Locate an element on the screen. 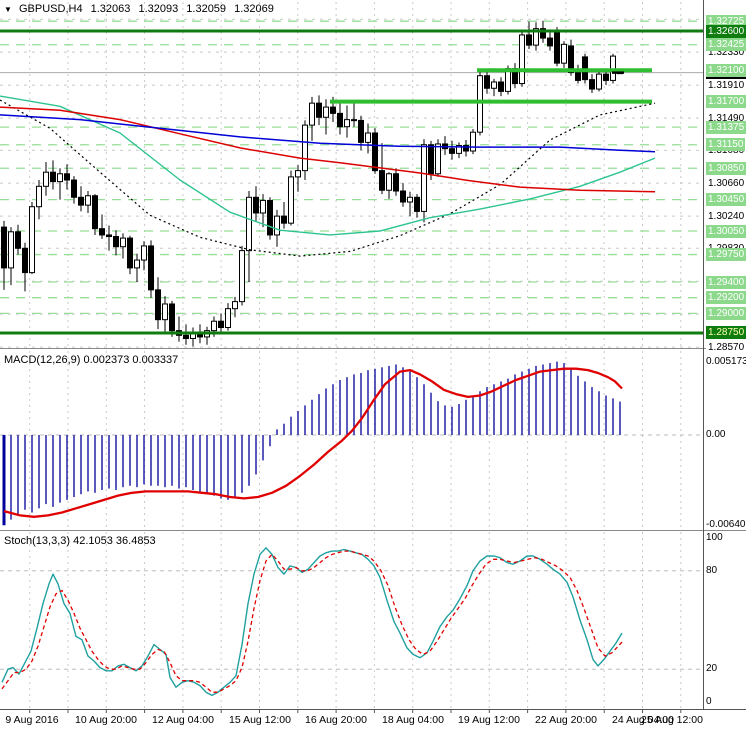 The height and width of the screenshot is (731, 746). stoch-label-text: Stoch(13,3,3) 42.1053 36.4853 is located at coordinates (80, 541).